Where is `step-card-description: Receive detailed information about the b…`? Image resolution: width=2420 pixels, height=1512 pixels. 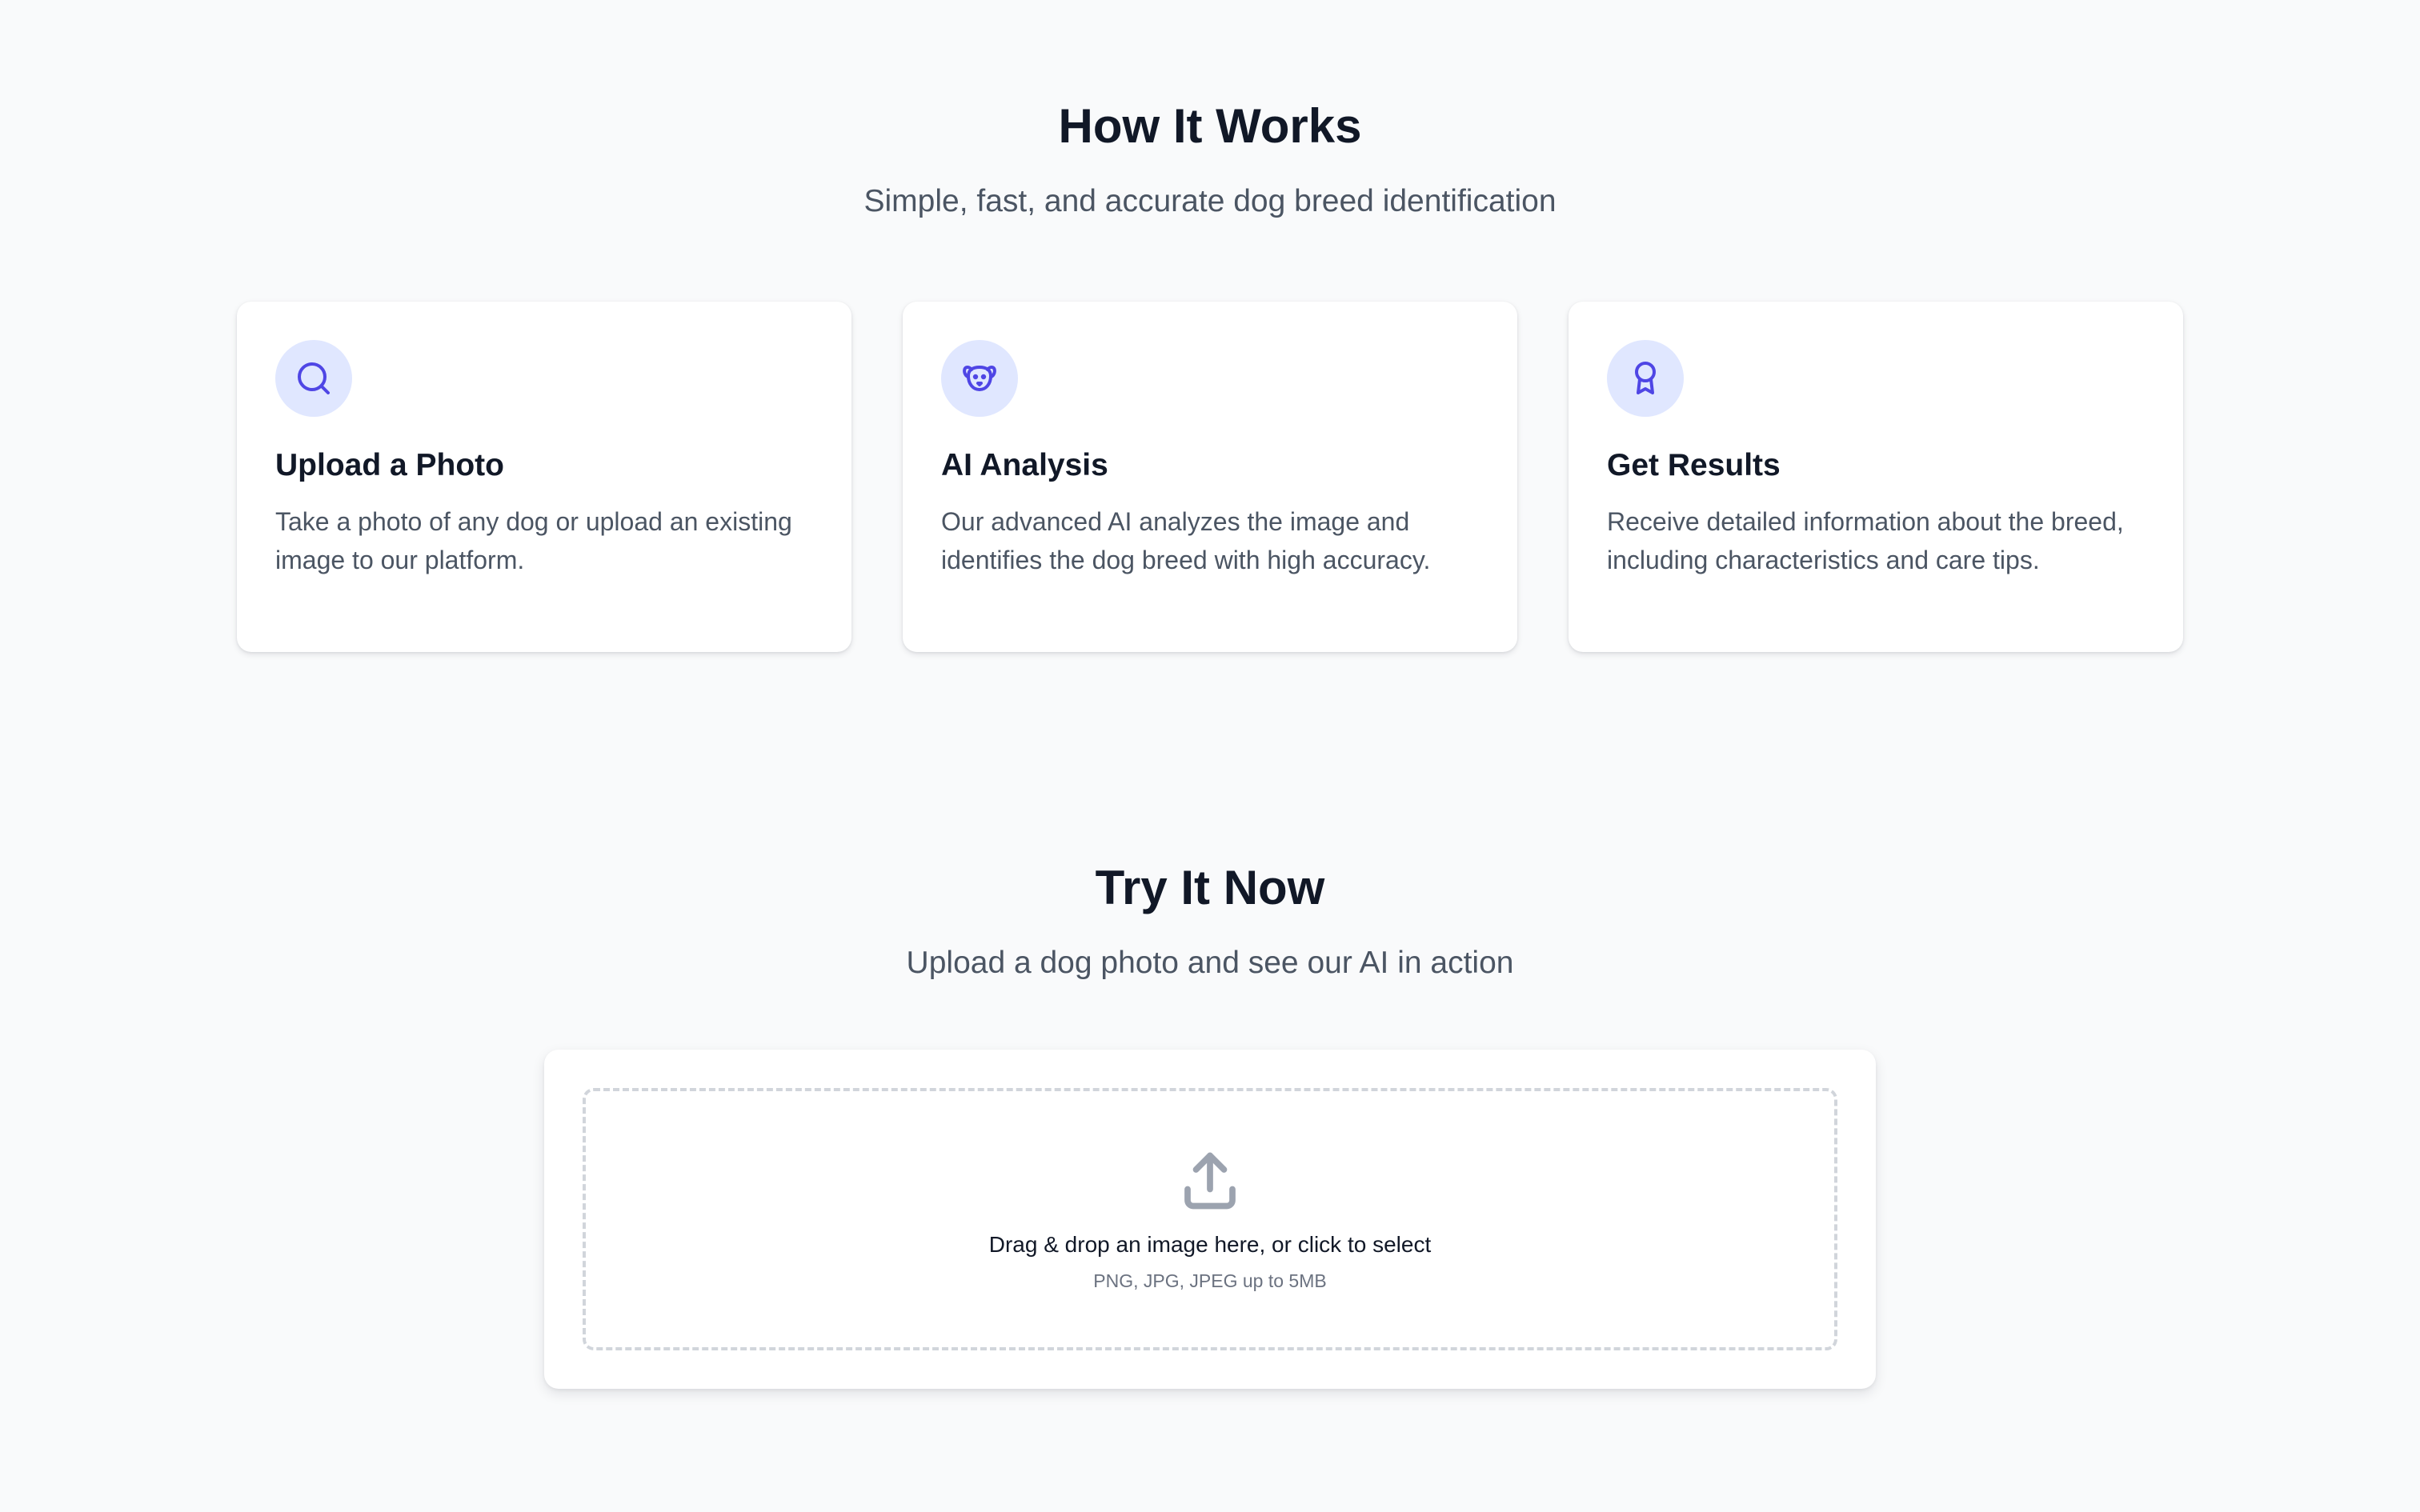
step-card-description: Receive detailed information about the b… is located at coordinates (1865, 540).